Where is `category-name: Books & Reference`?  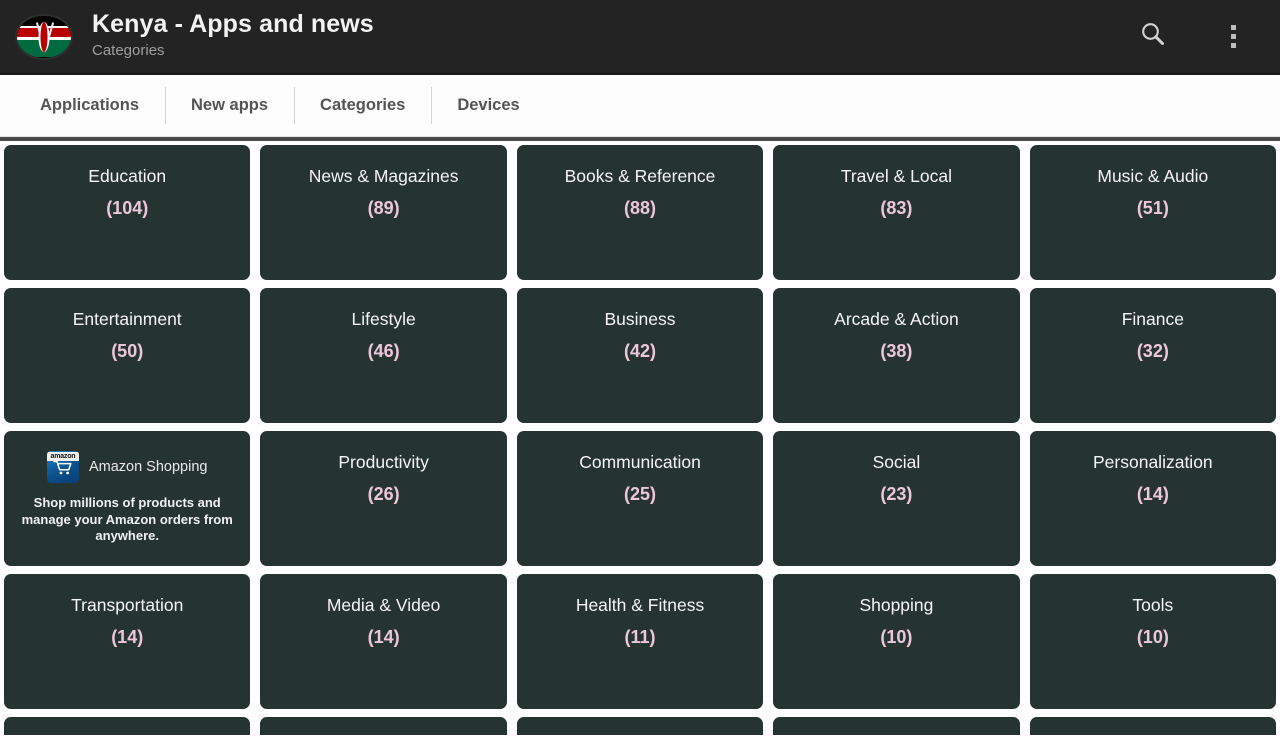
category-name: Books & Reference is located at coordinates (640, 176).